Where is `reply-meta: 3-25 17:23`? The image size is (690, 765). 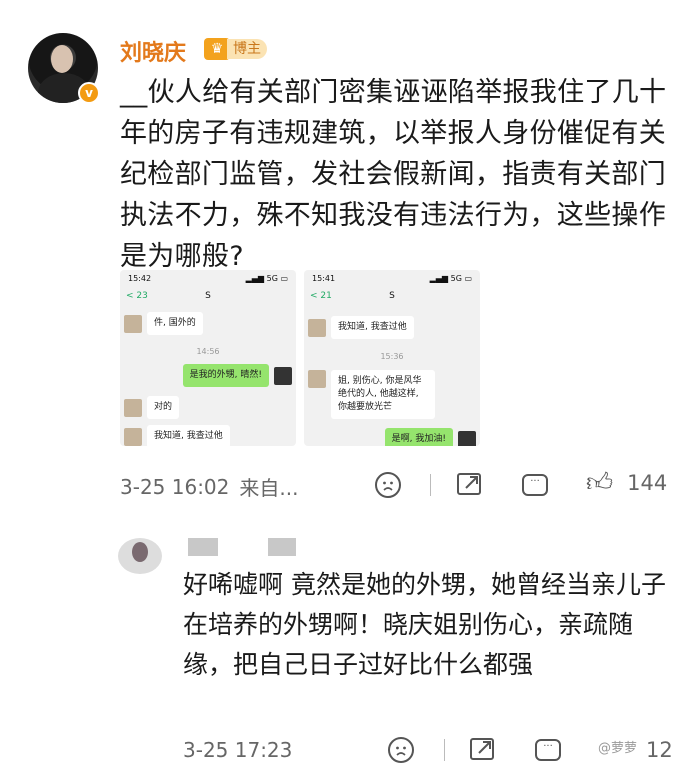
reply-meta: 3-25 17:23 is located at coordinates (237, 750).